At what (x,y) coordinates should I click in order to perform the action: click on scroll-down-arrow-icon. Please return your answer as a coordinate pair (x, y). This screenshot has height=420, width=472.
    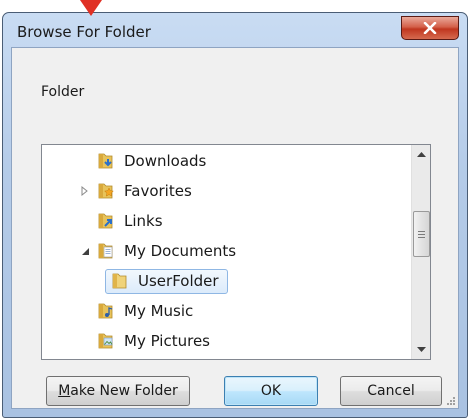
    Looking at the image, I should click on (421, 349).